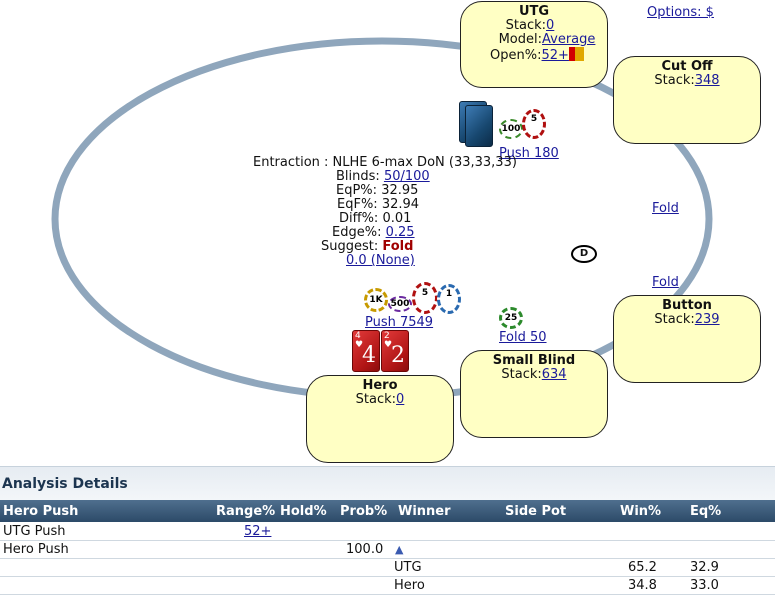 This screenshot has height=597, width=775. Describe the element at coordinates (246, 511) in the screenshot. I see `col-range: Range%` at that location.